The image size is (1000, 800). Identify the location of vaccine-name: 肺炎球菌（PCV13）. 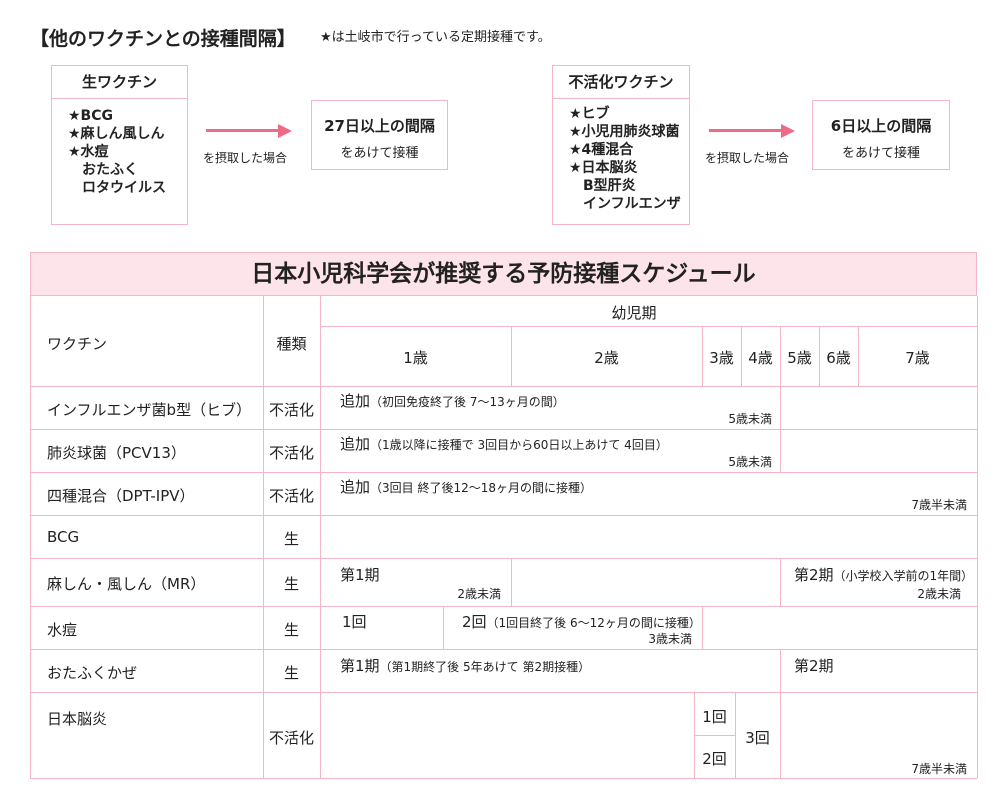
(116, 453).